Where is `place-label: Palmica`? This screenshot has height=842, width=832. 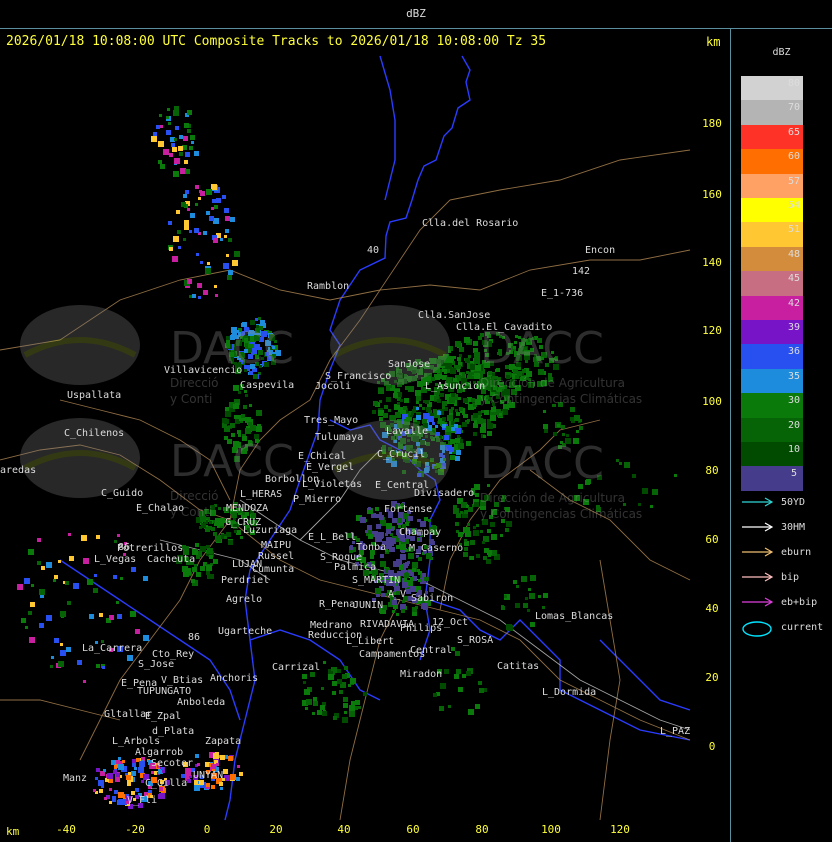 place-label: Palmica is located at coordinates (355, 567).